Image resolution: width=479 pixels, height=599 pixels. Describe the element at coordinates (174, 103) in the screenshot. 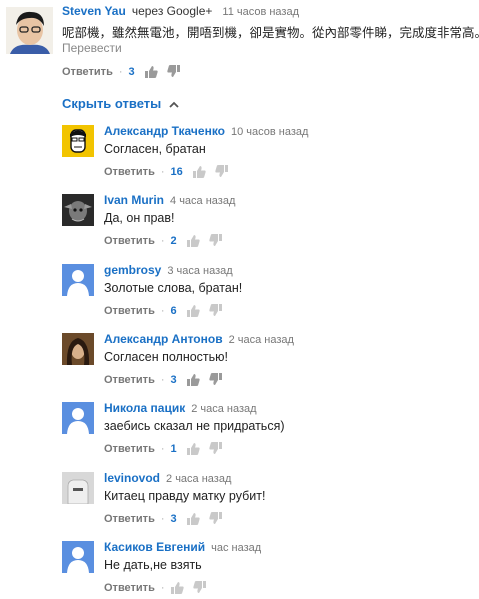

I see `chevron-up-icon` at that location.